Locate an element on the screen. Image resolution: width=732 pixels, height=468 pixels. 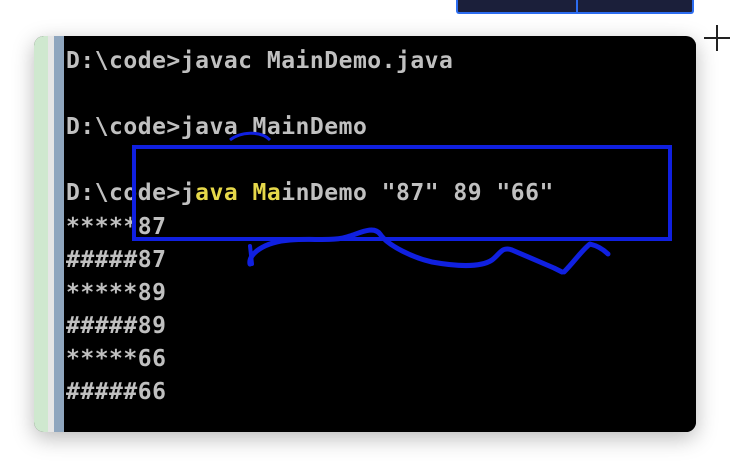
window-thumbnail-fragment is located at coordinates (575, 7).